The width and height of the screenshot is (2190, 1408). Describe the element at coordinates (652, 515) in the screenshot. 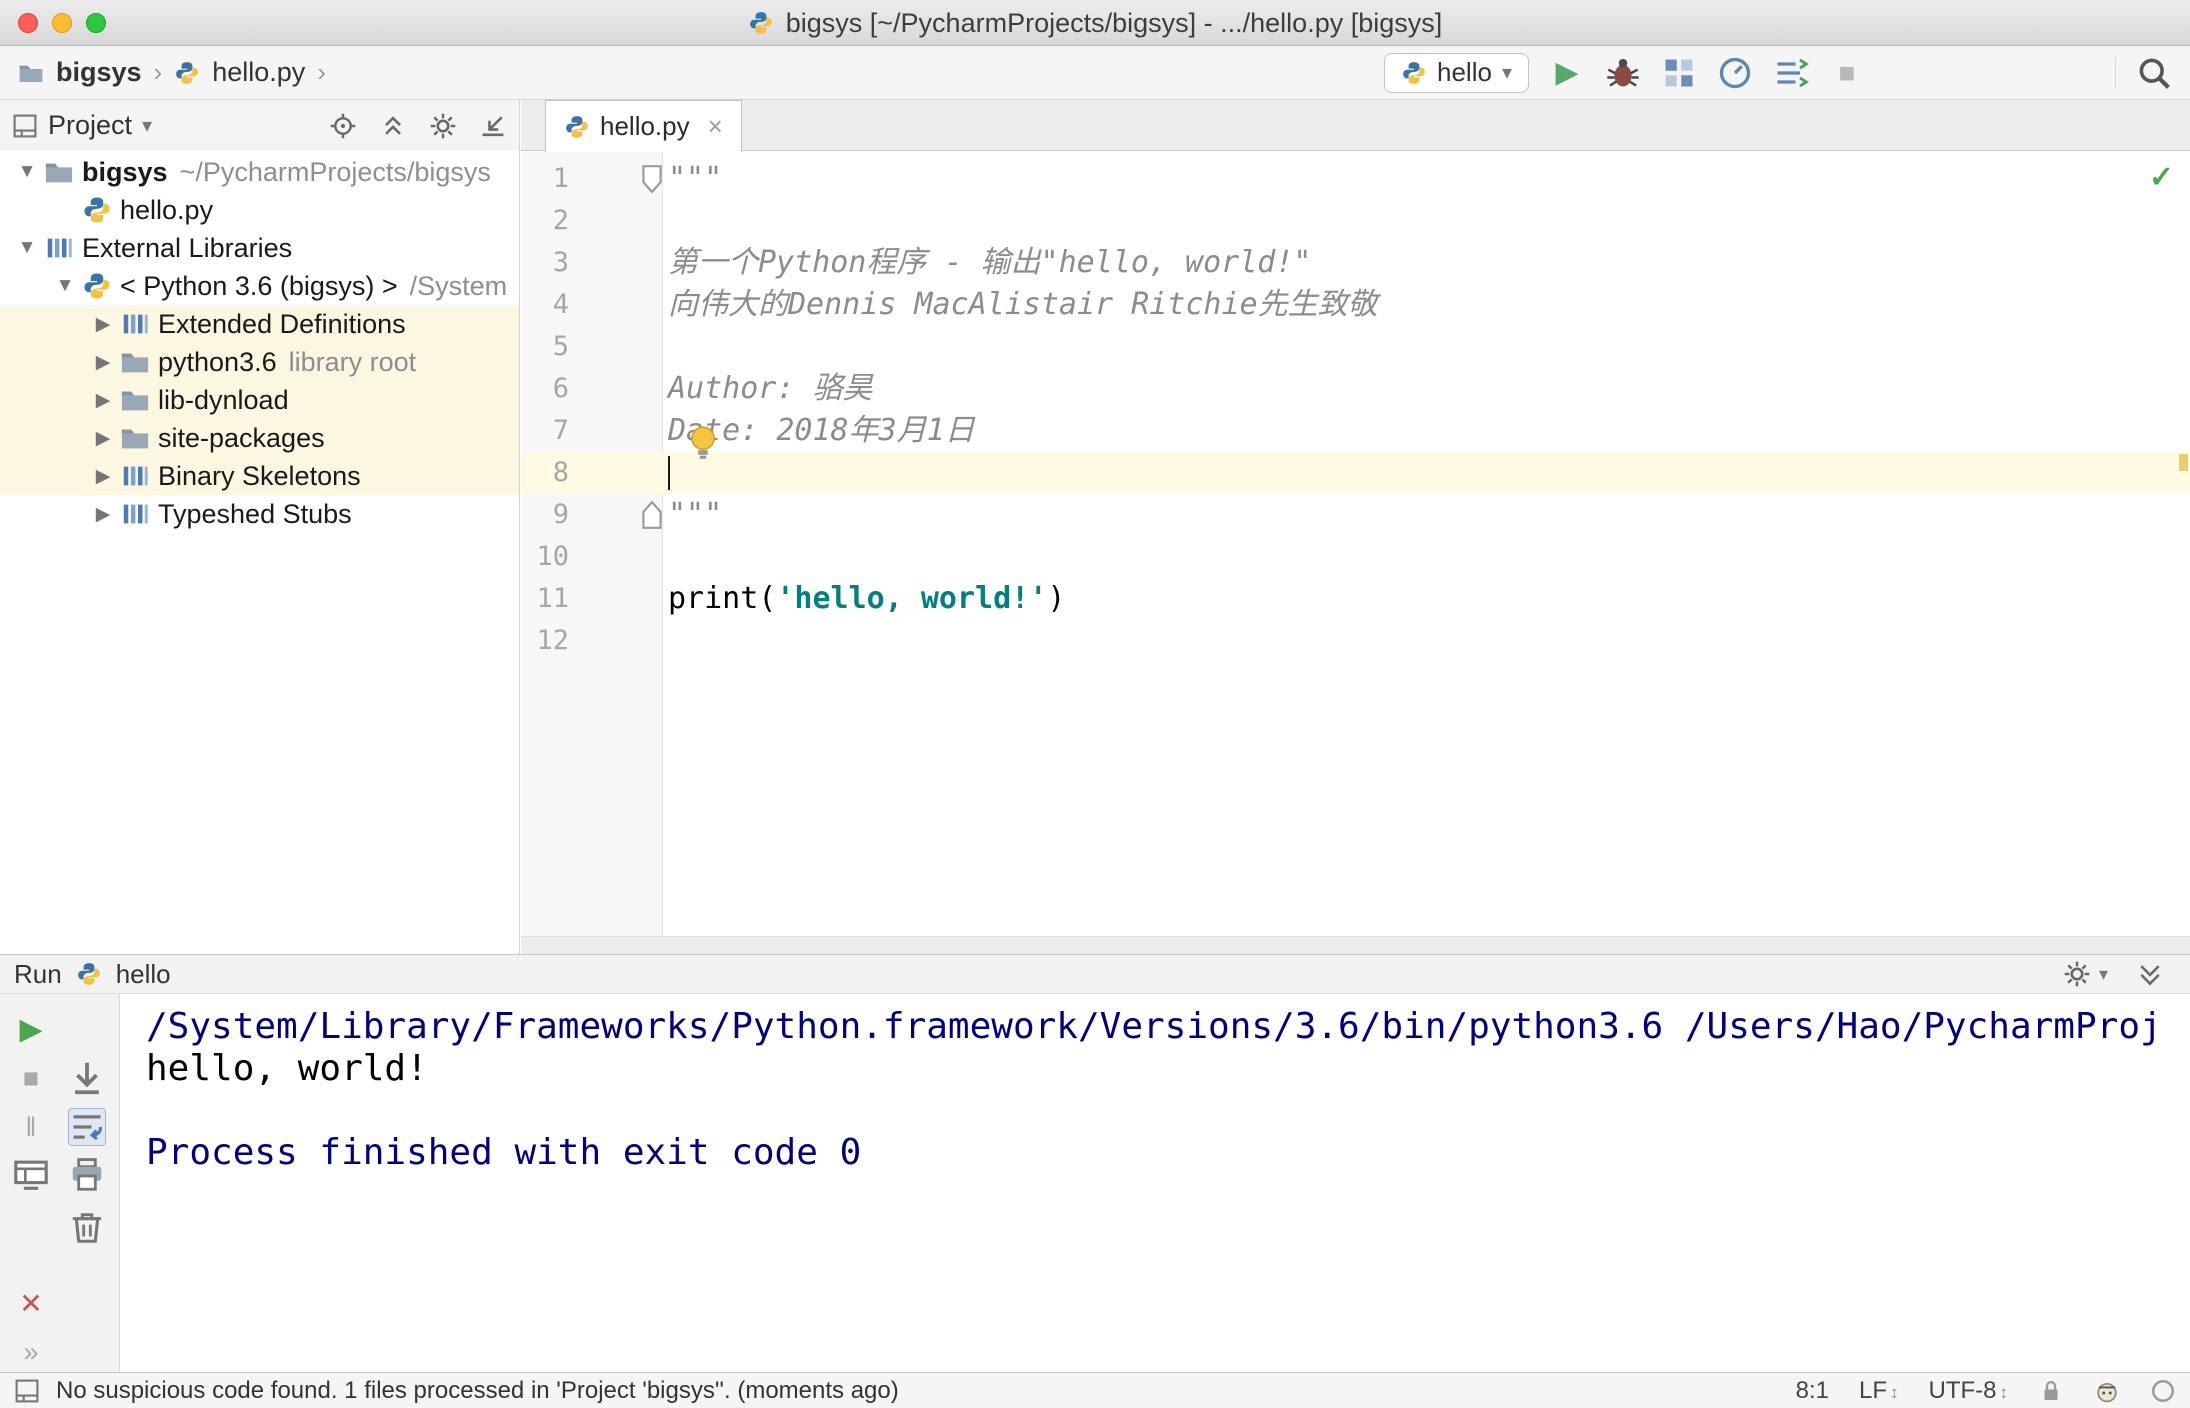

I see `fold-region-end-icon` at that location.